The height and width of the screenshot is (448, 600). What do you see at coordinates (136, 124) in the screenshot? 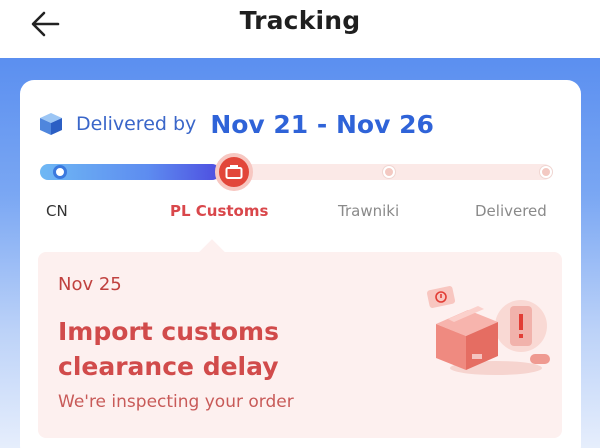
I see `delivered-by-label: Delivered by` at bounding box center [136, 124].